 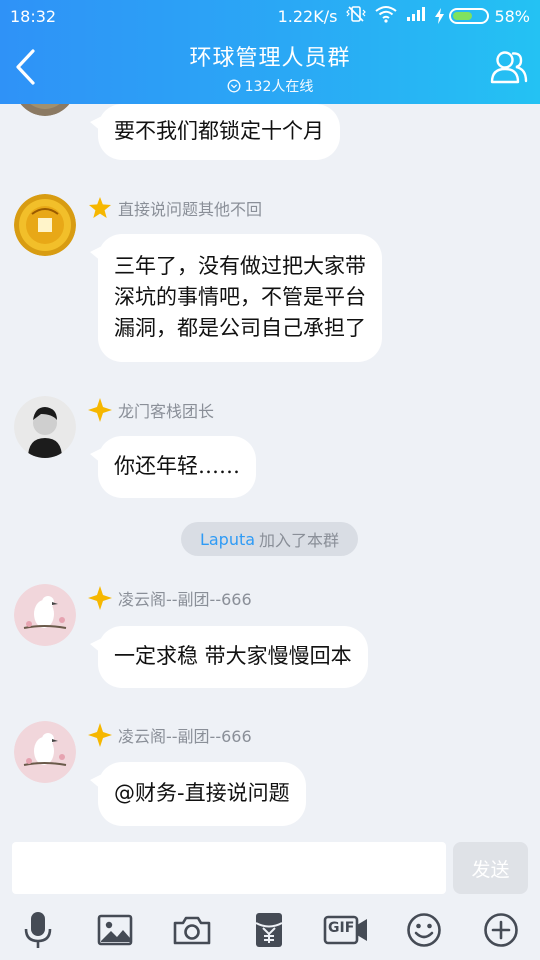 I want to click on gif-button: GIF, so click(x=346, y=930).